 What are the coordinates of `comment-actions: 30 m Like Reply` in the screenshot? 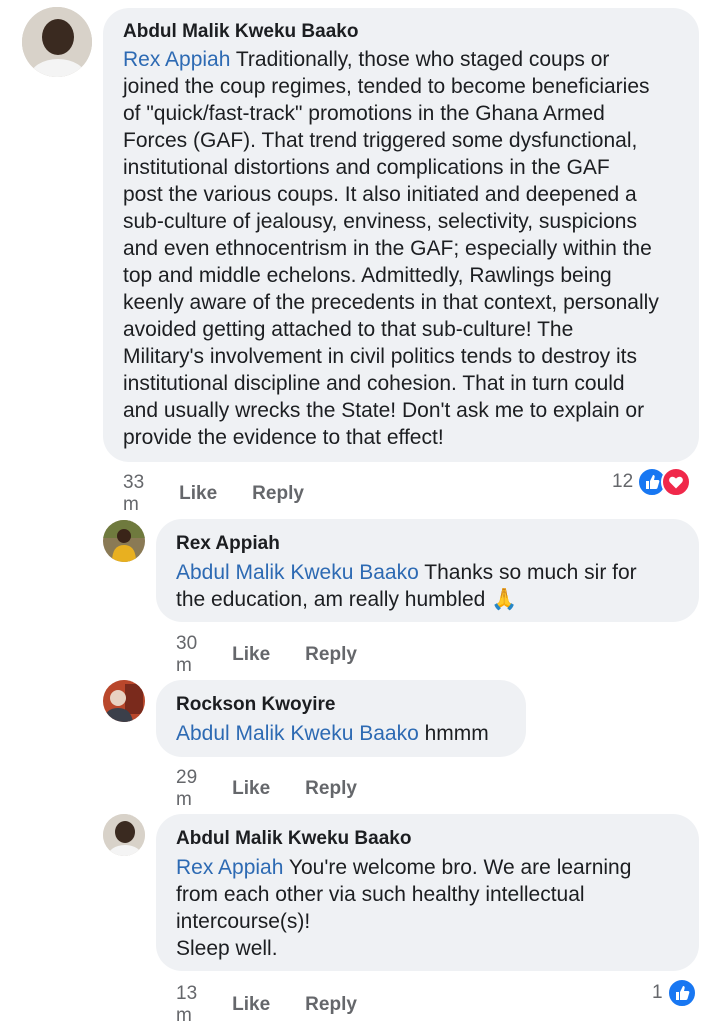 It's located at (266, 655).